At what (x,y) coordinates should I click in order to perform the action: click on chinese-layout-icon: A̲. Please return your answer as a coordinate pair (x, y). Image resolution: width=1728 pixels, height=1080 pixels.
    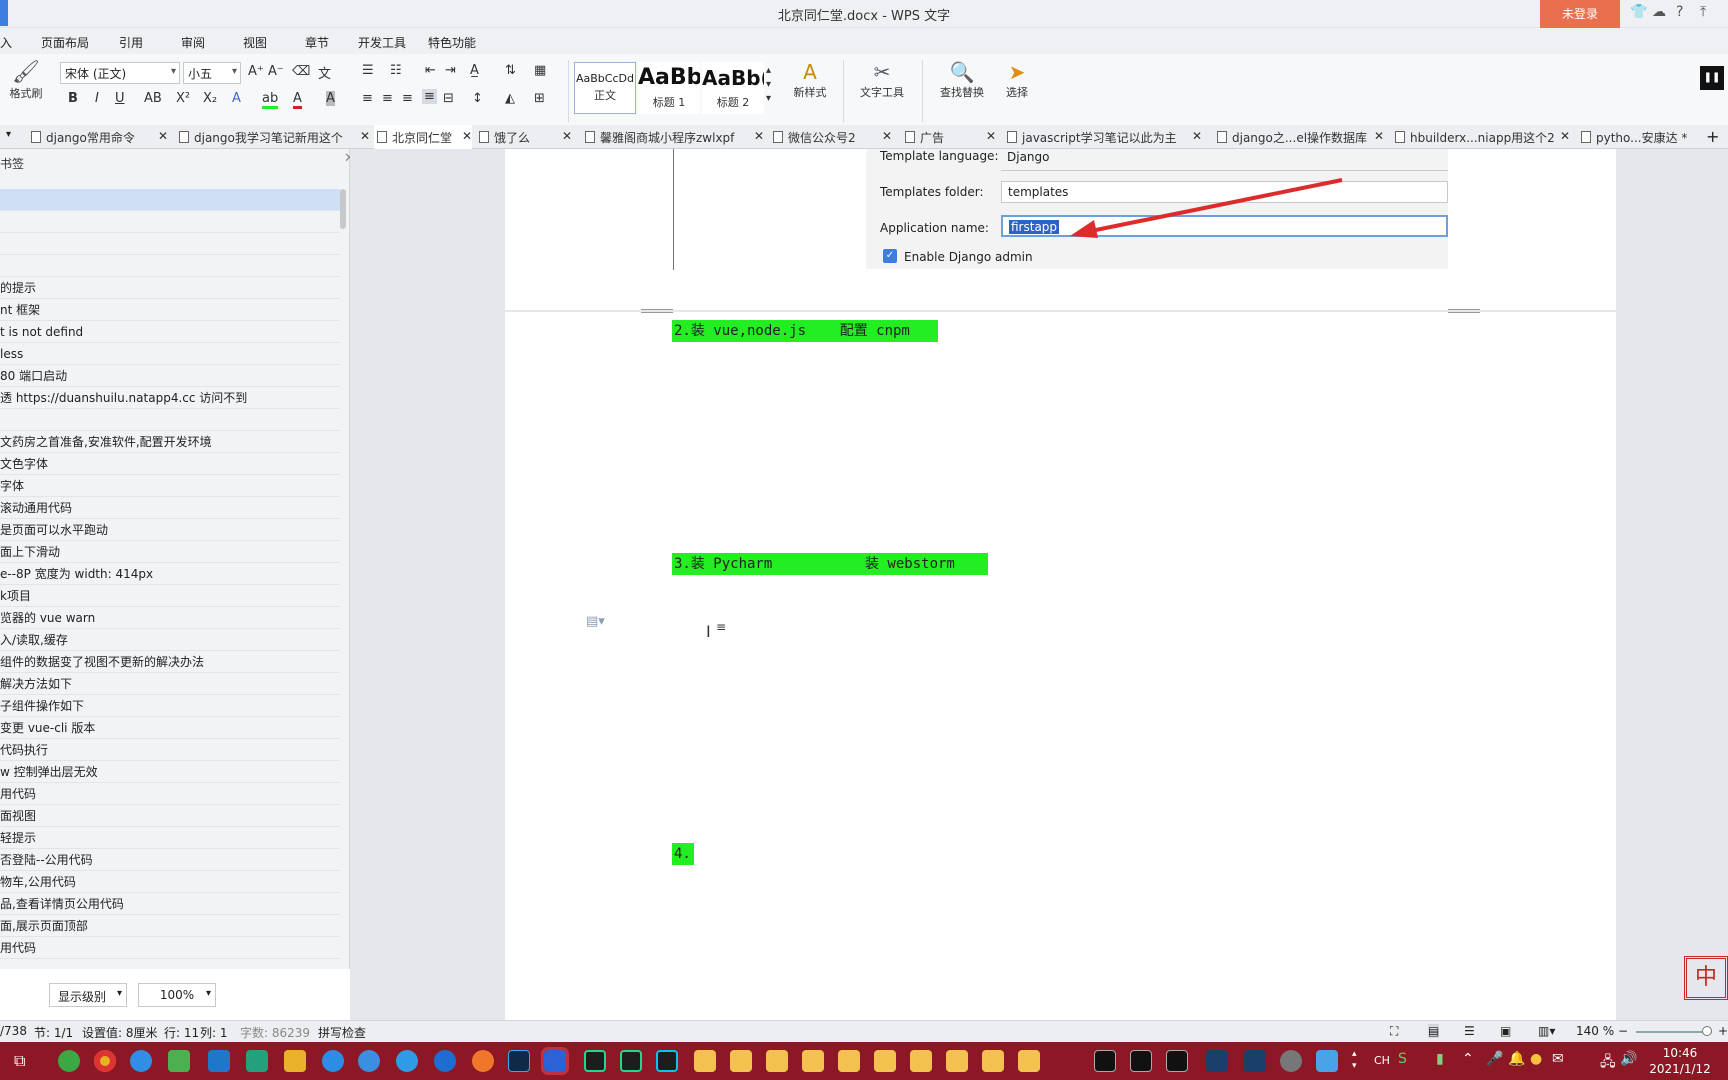
    Looking at the image, I should click on (474, 70).